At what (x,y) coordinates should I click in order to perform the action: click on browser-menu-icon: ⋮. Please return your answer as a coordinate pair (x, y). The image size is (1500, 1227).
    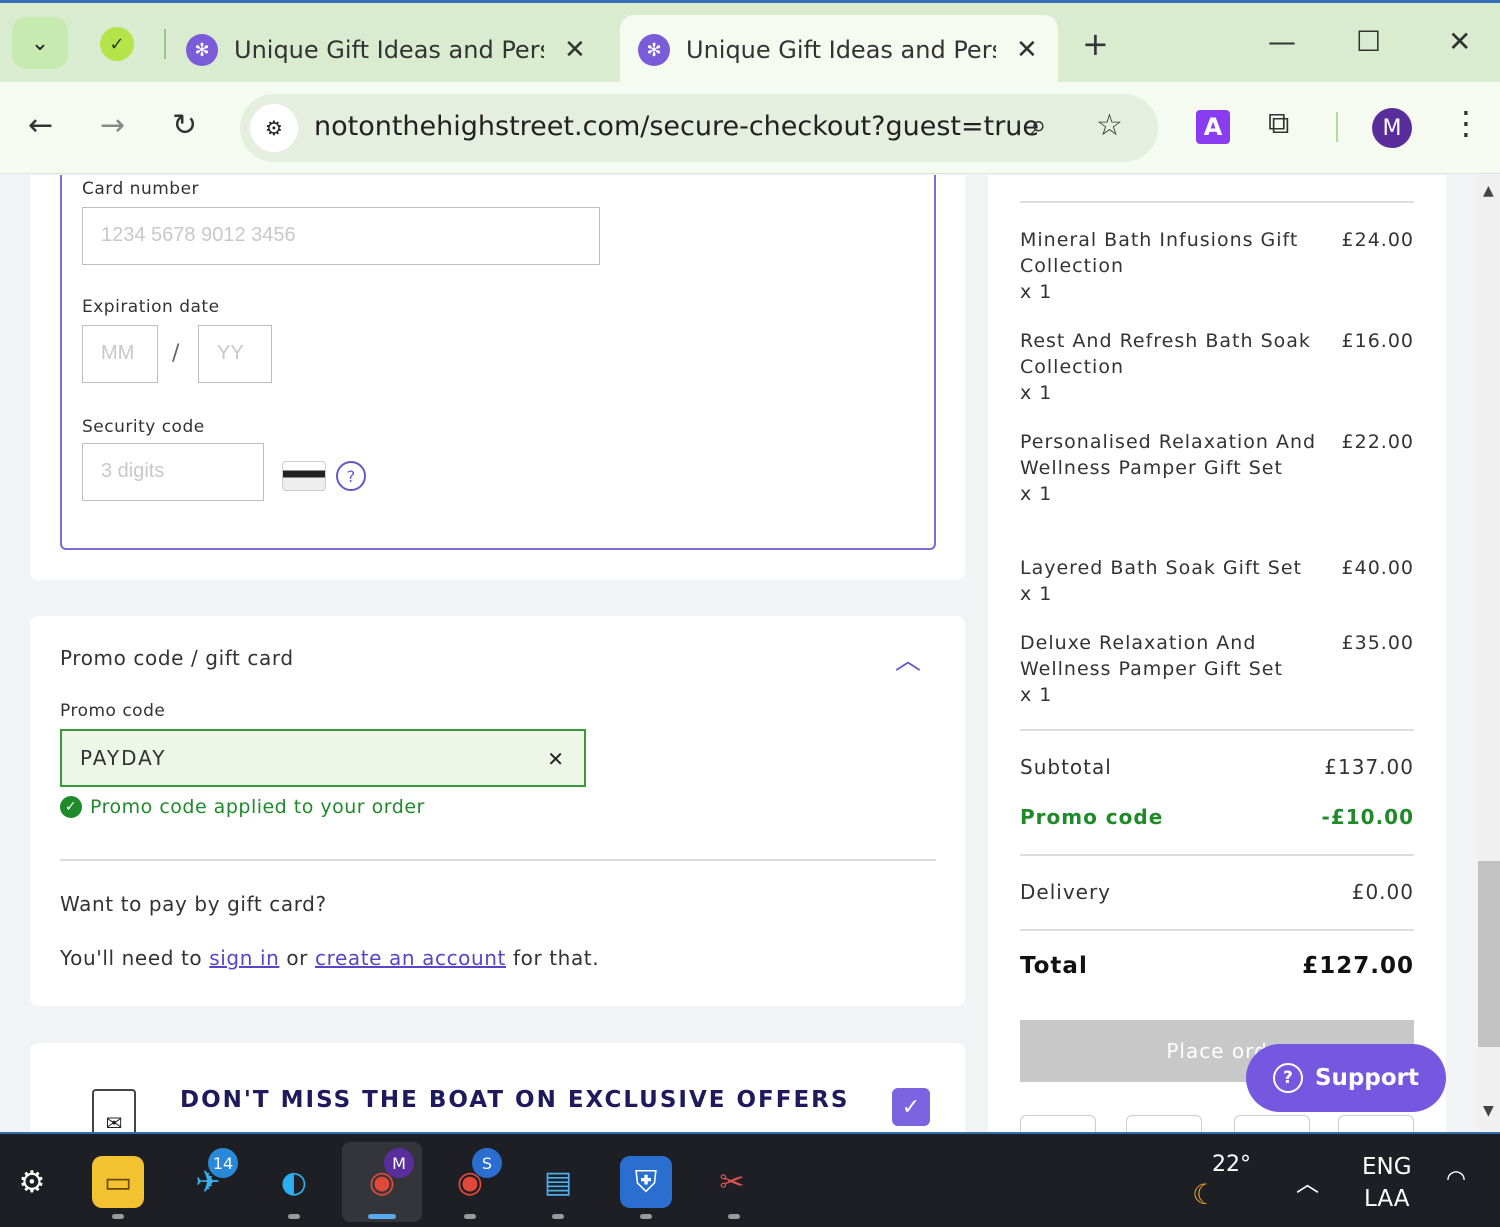
    Looking at the image, I should click on (1466, 123).